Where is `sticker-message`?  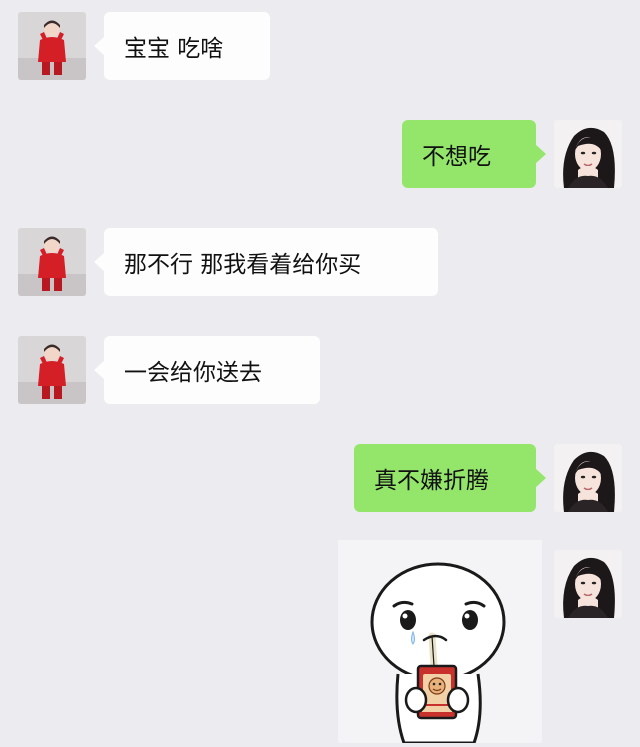 sticker-message is located at coordinates (440, 642).